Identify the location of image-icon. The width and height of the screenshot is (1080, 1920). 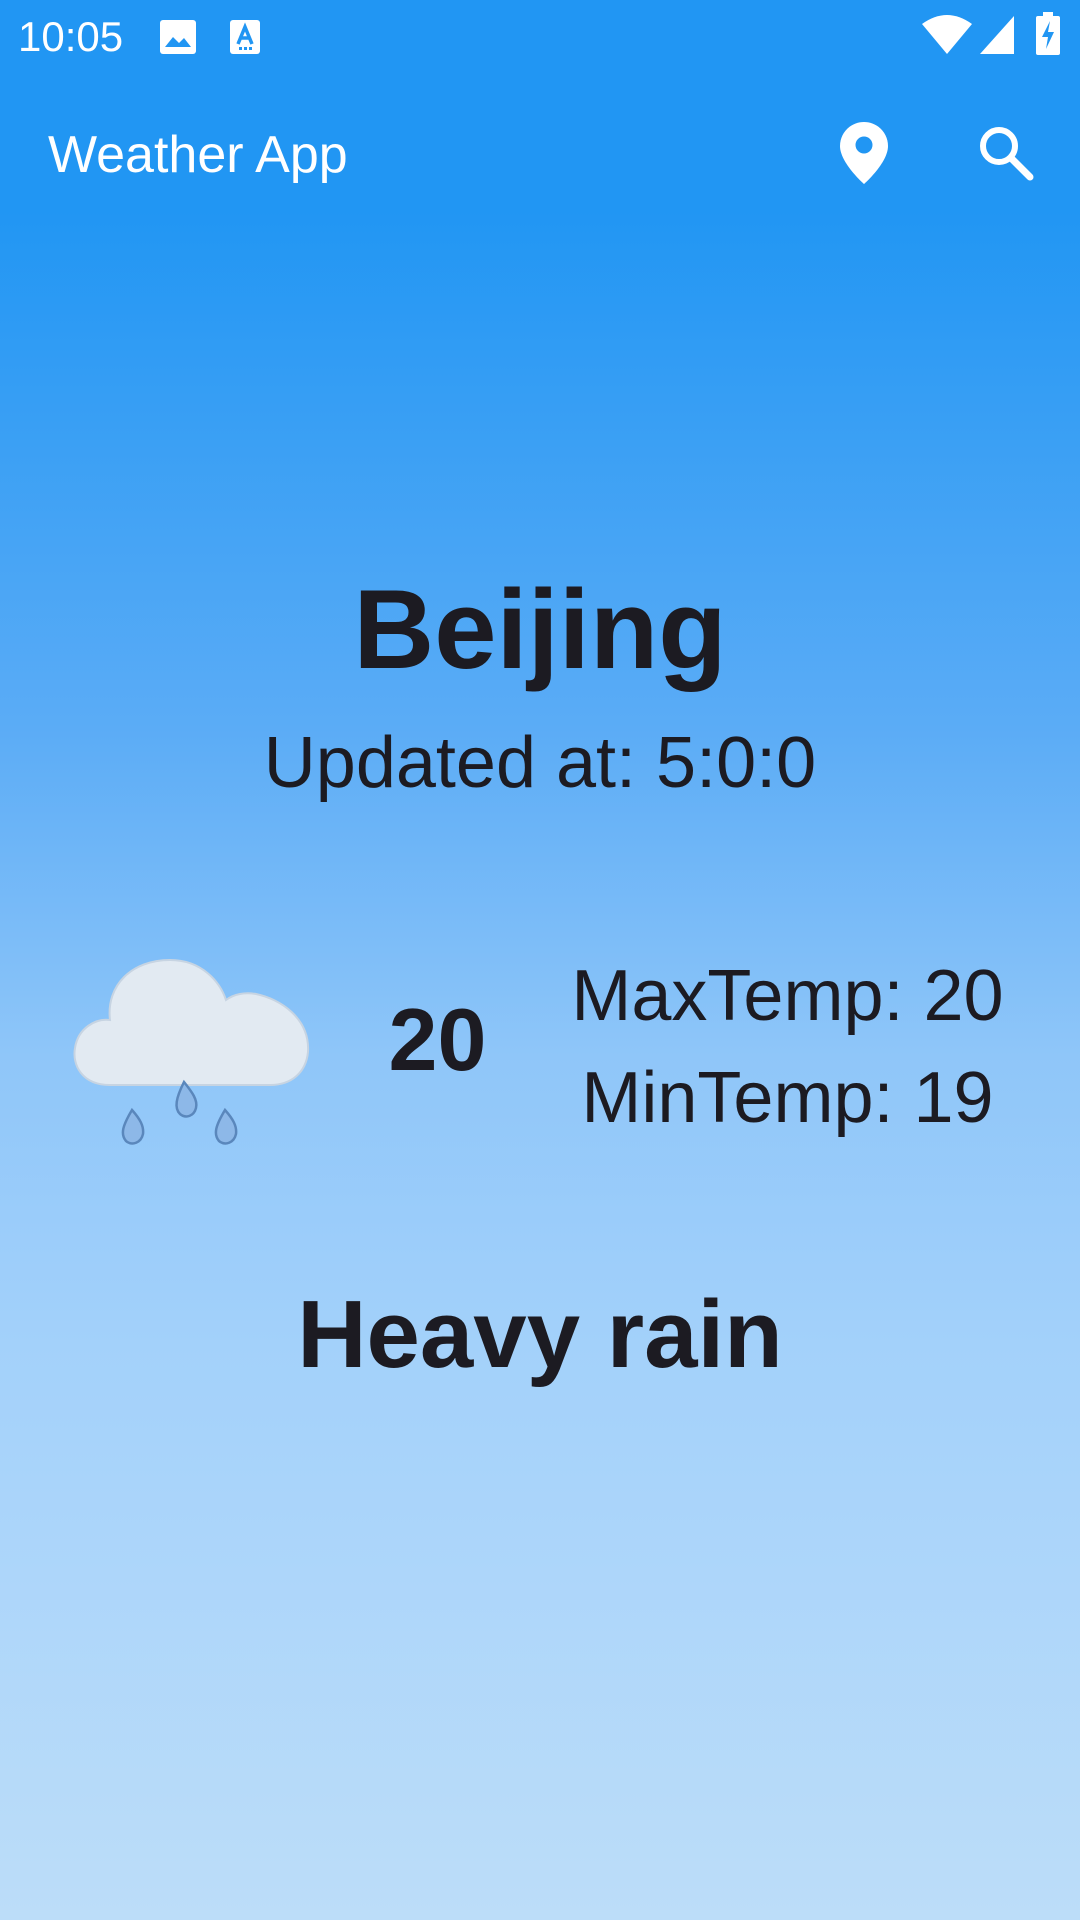
(178, 39).